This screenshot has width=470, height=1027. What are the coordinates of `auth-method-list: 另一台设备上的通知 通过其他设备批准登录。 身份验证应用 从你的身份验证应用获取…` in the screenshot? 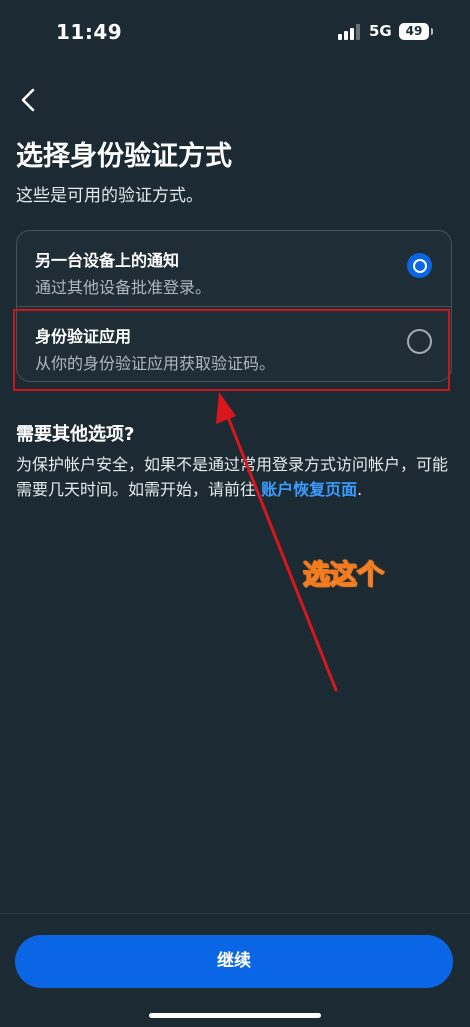 It's located at (234, 306).